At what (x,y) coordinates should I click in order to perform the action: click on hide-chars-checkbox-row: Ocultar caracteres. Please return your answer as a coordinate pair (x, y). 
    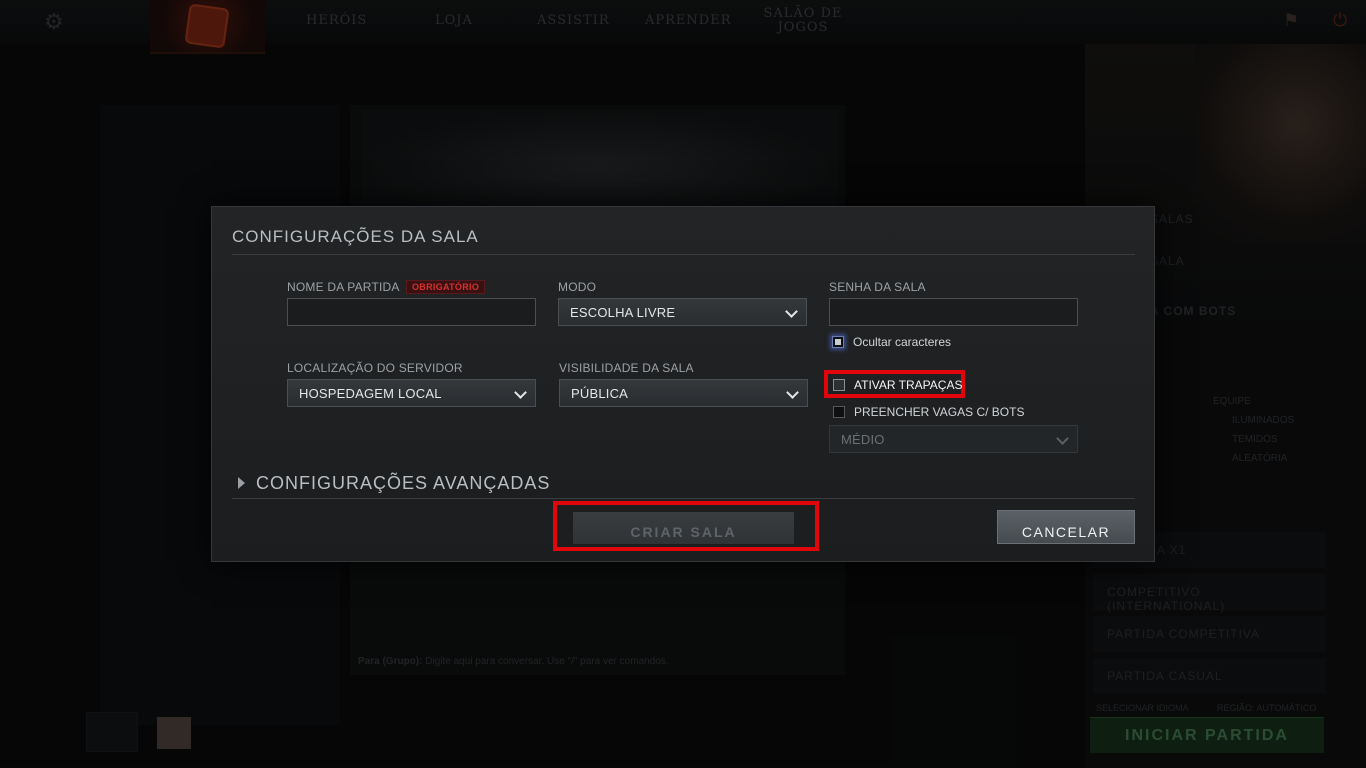
    Looking at the image, I should click on (912, 343).